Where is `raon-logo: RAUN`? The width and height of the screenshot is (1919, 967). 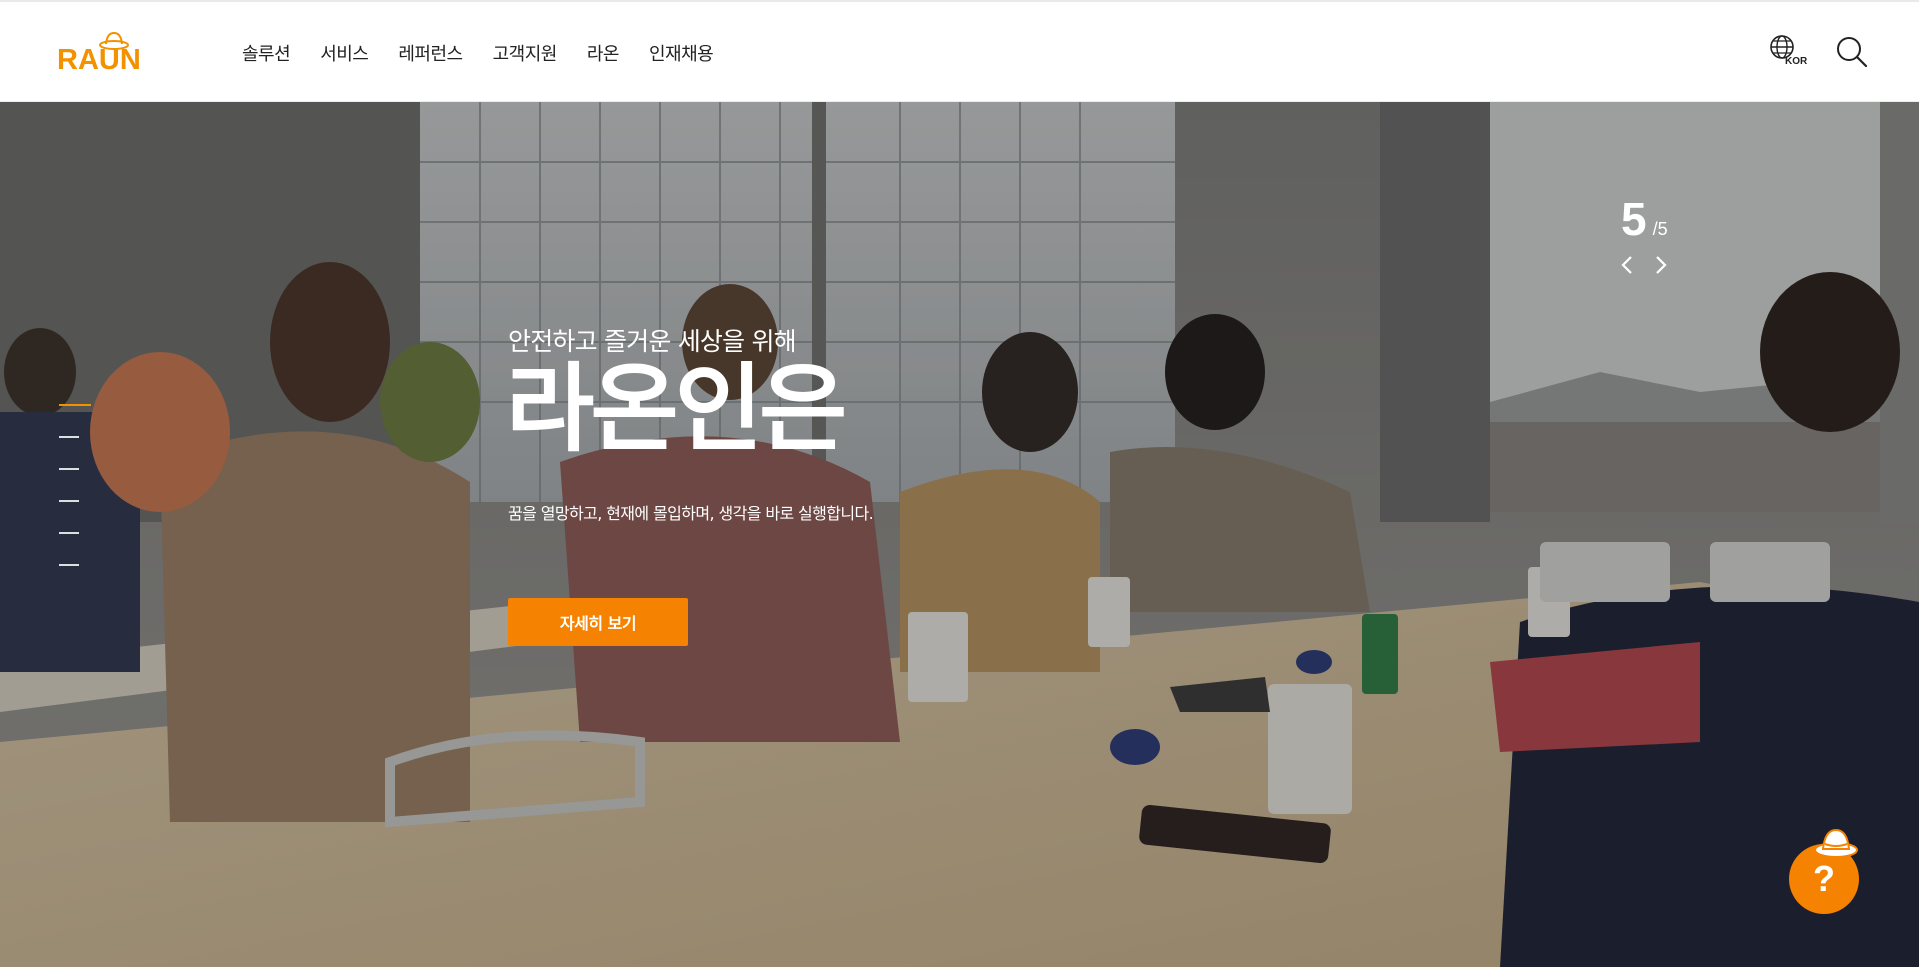 raon-logo: RAUN is located at coordinates (104, 53).